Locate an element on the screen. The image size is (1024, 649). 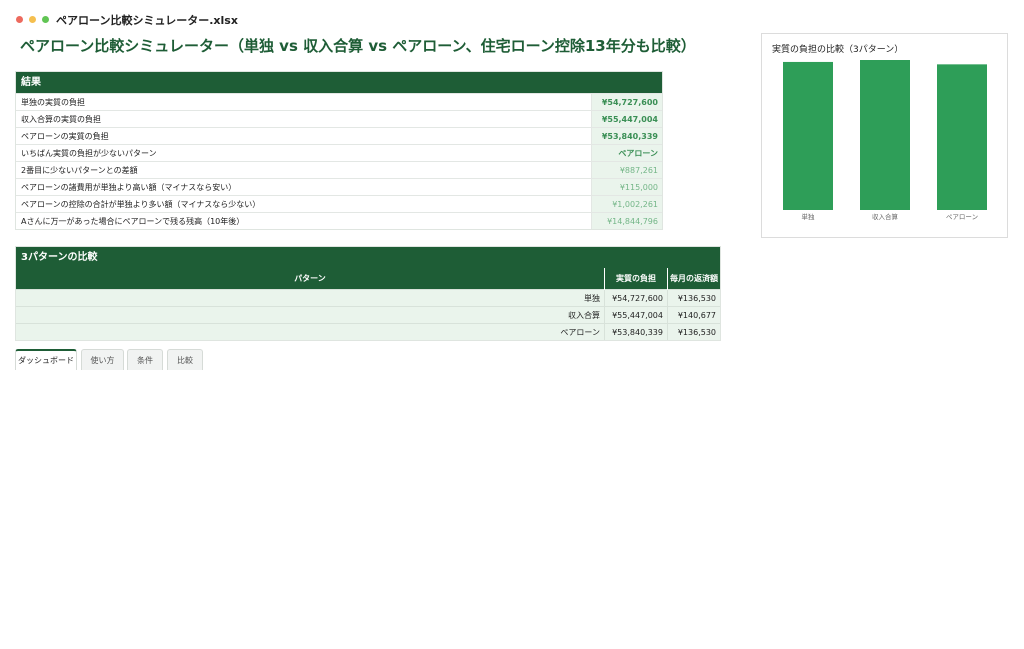
results-label: Aさんに万一があった場合にペアローンで残る残高（10年後） is located at coordinates (304, 220).